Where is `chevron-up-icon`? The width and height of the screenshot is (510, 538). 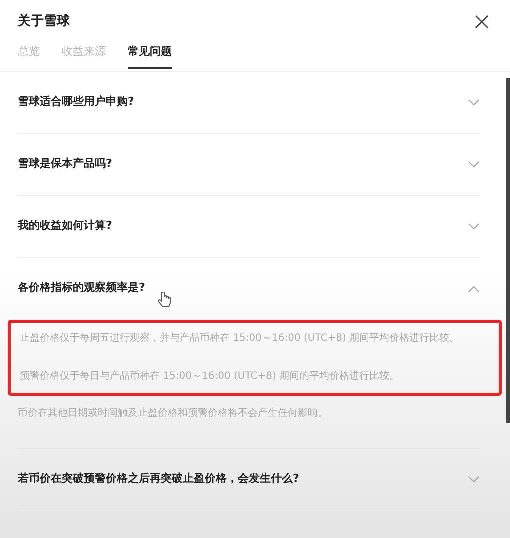
chevron-up-icon is located at coordinates (474, 288).